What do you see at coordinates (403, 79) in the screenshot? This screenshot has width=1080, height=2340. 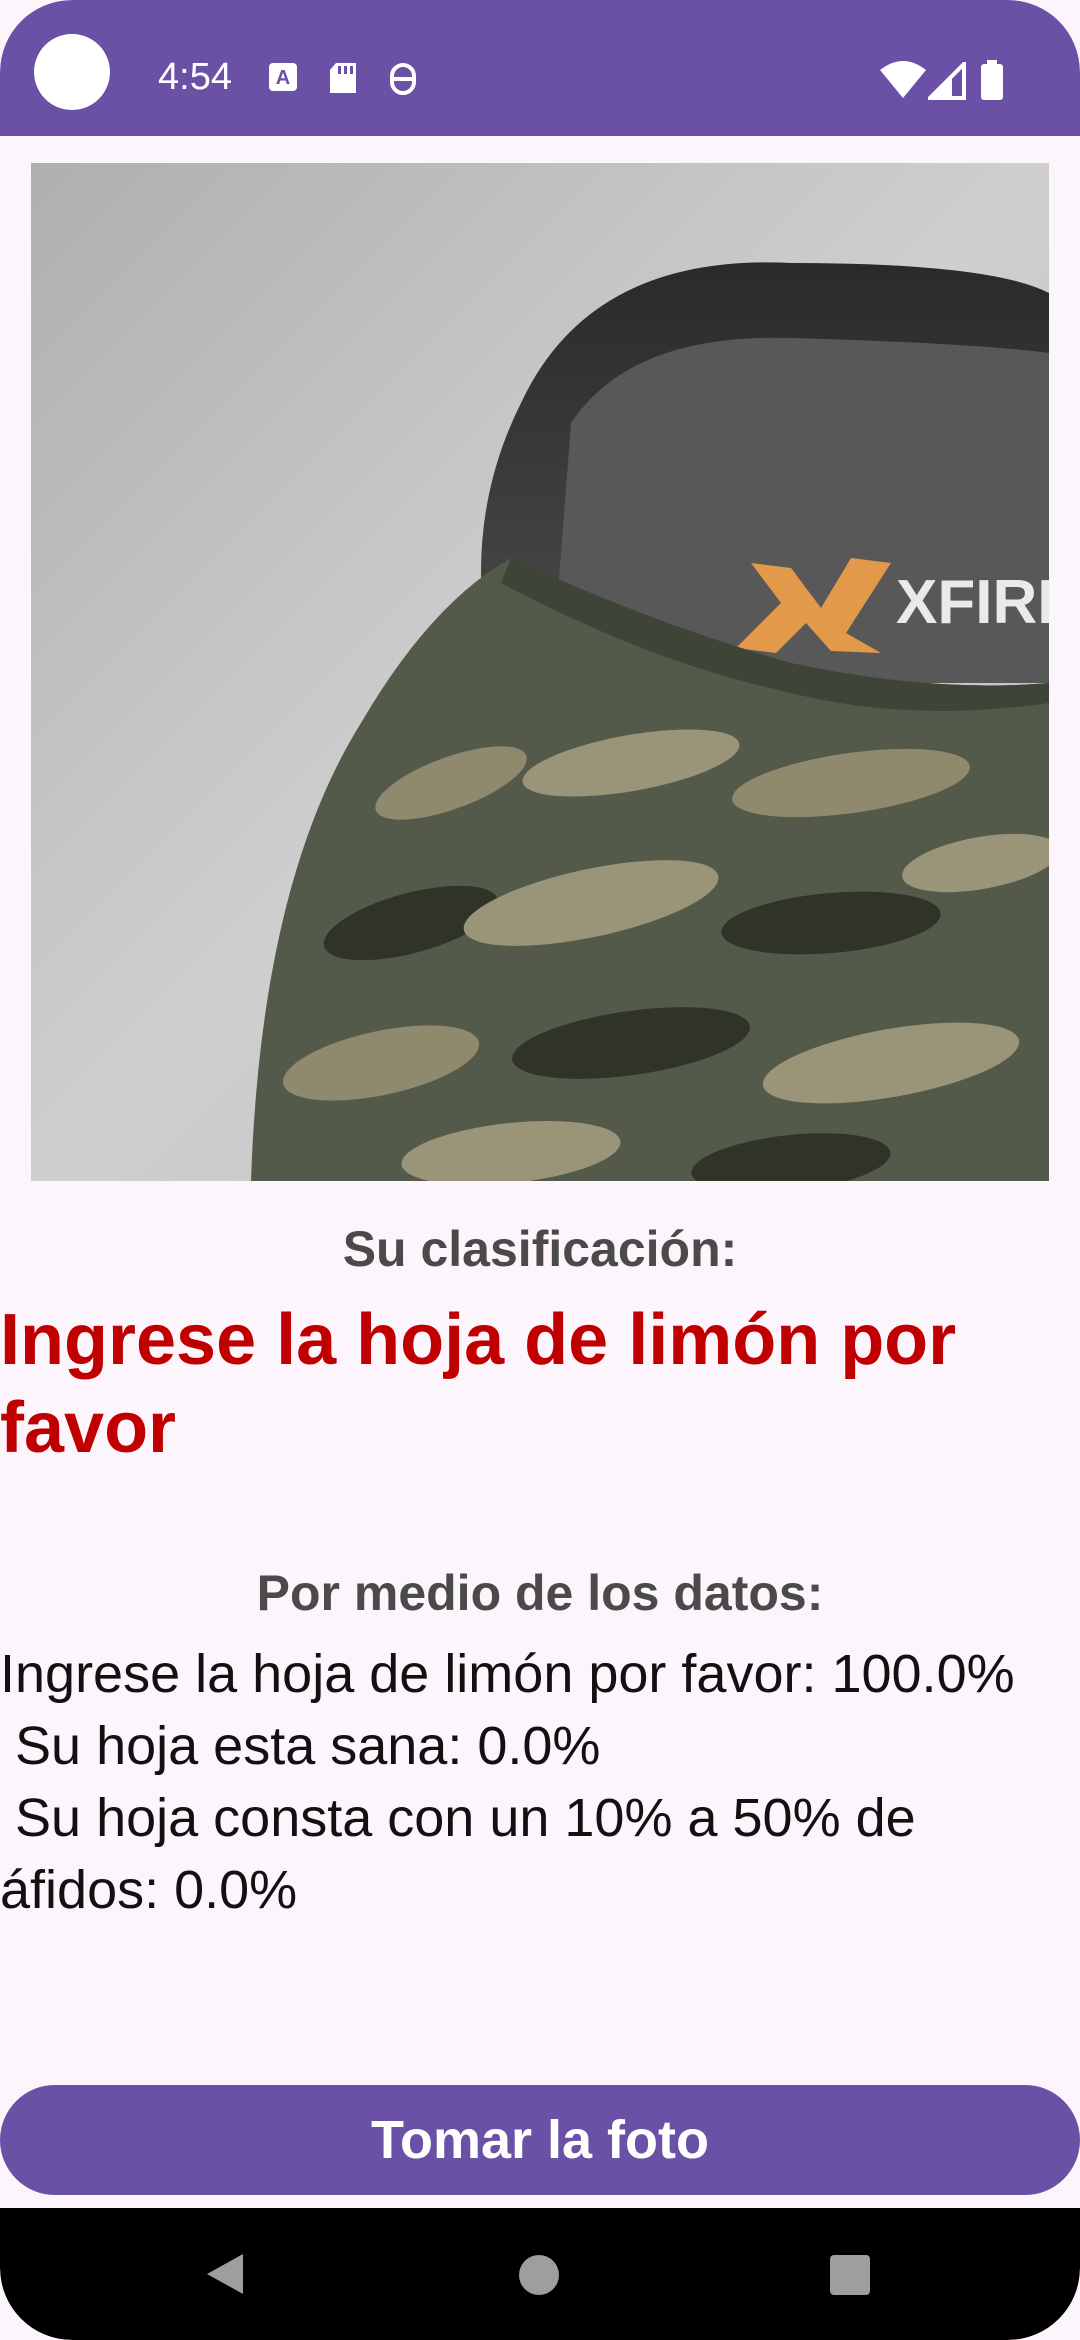 I see `accessibility-icon` at bounding box center [403, 79].